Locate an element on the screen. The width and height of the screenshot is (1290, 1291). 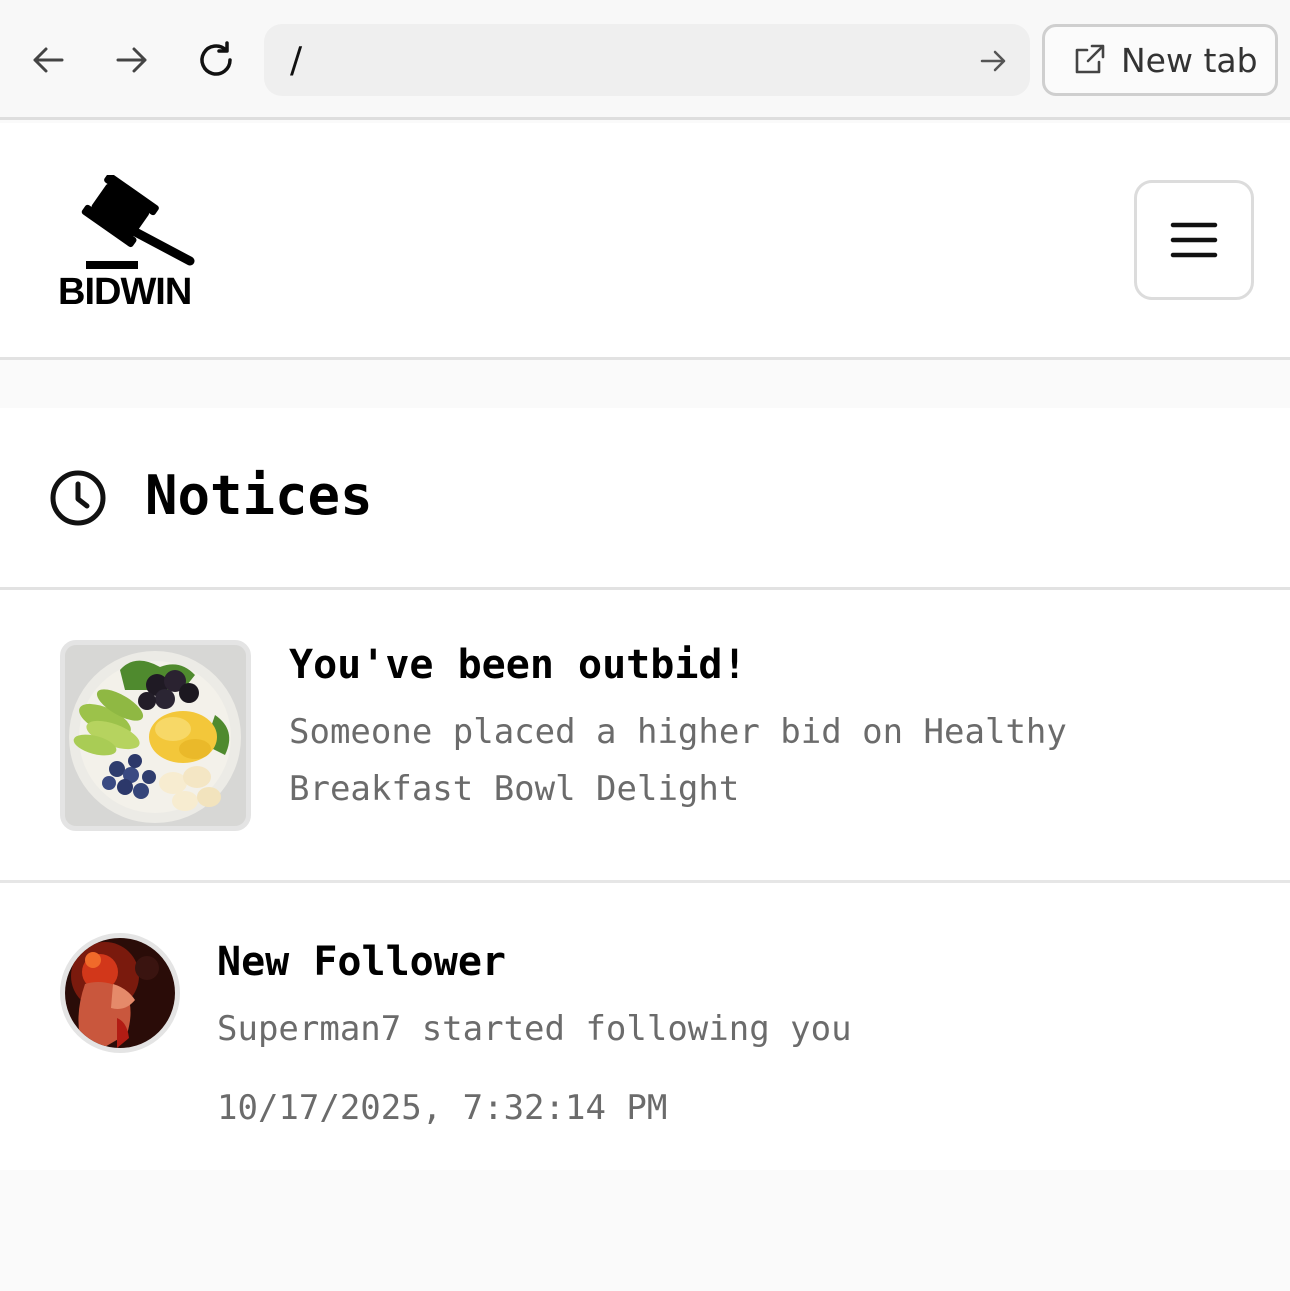
logo-text: BIDWIN is located at coordinates (125, 292).